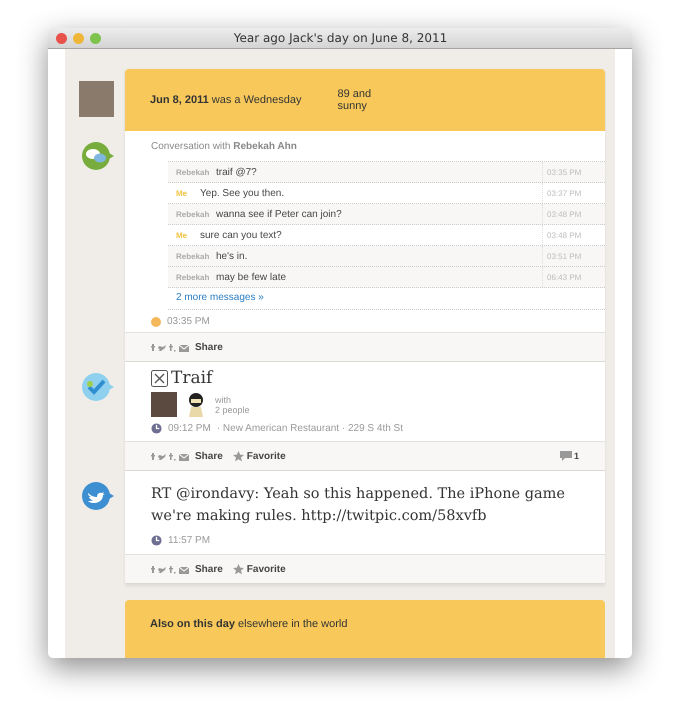  What do you see at coordinates (188, 321) in the screenshot?
I see `timestamp: 03:35 PM` at bounding box center [188, 321].